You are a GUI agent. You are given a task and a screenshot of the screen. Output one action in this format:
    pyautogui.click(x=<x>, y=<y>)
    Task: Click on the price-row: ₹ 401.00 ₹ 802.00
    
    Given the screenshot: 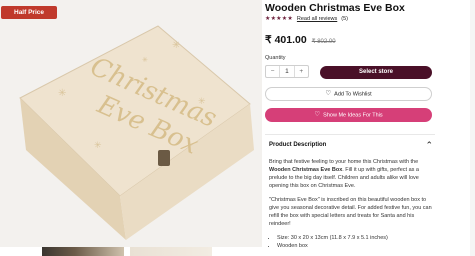 What is the action you would take?
    pyautogui.click(x=300, y=40)
    